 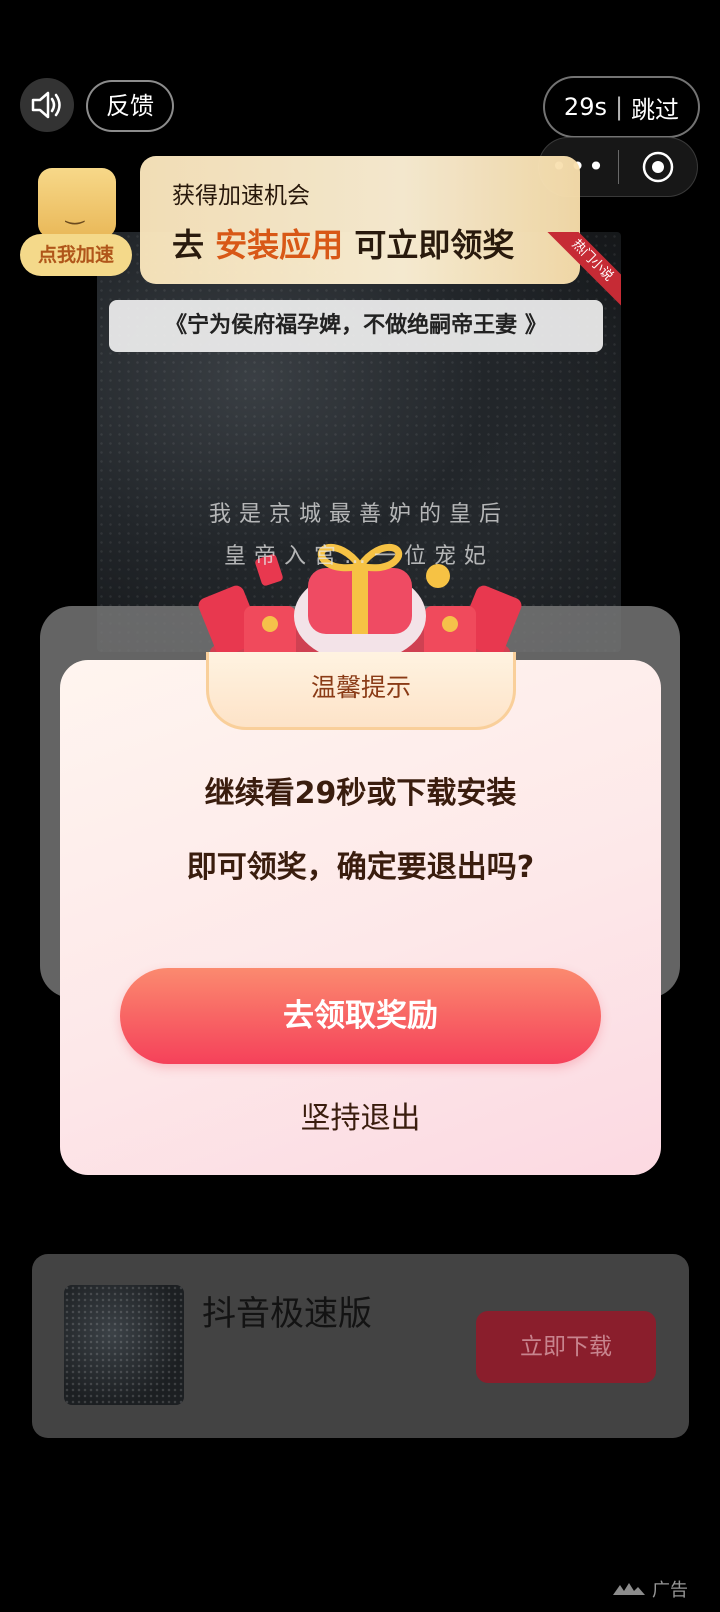 I want to click on close-miniprogram-button, so click(x=658, y=167).